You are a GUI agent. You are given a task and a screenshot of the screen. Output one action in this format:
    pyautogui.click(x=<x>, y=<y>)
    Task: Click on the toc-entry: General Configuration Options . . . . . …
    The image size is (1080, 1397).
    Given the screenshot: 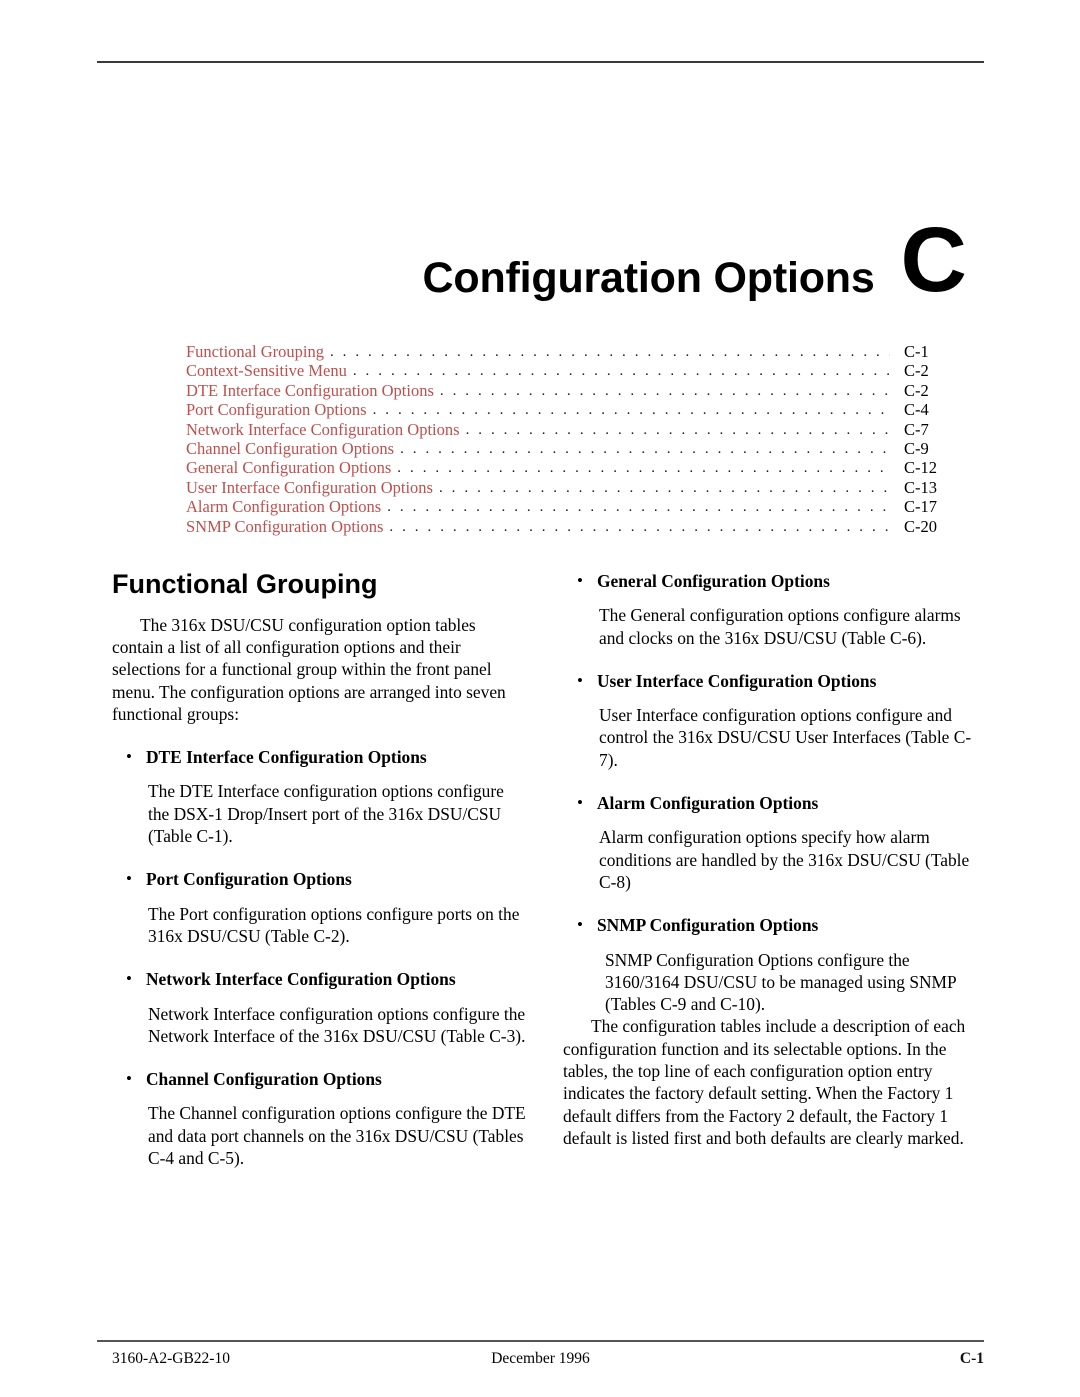 What is the action you would take?
    pyautogui.click(x=576, y=467)
    